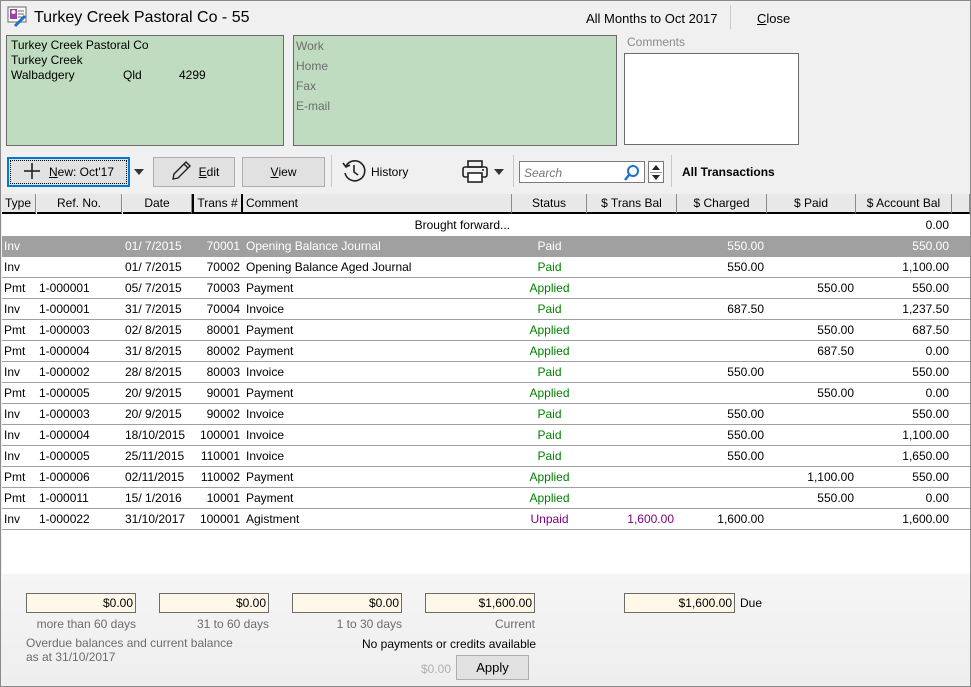 Image resolution: width=971 pixels, height=687 pixels. I want to click on print-dropdown-arrow-icon, so click(499, 172).